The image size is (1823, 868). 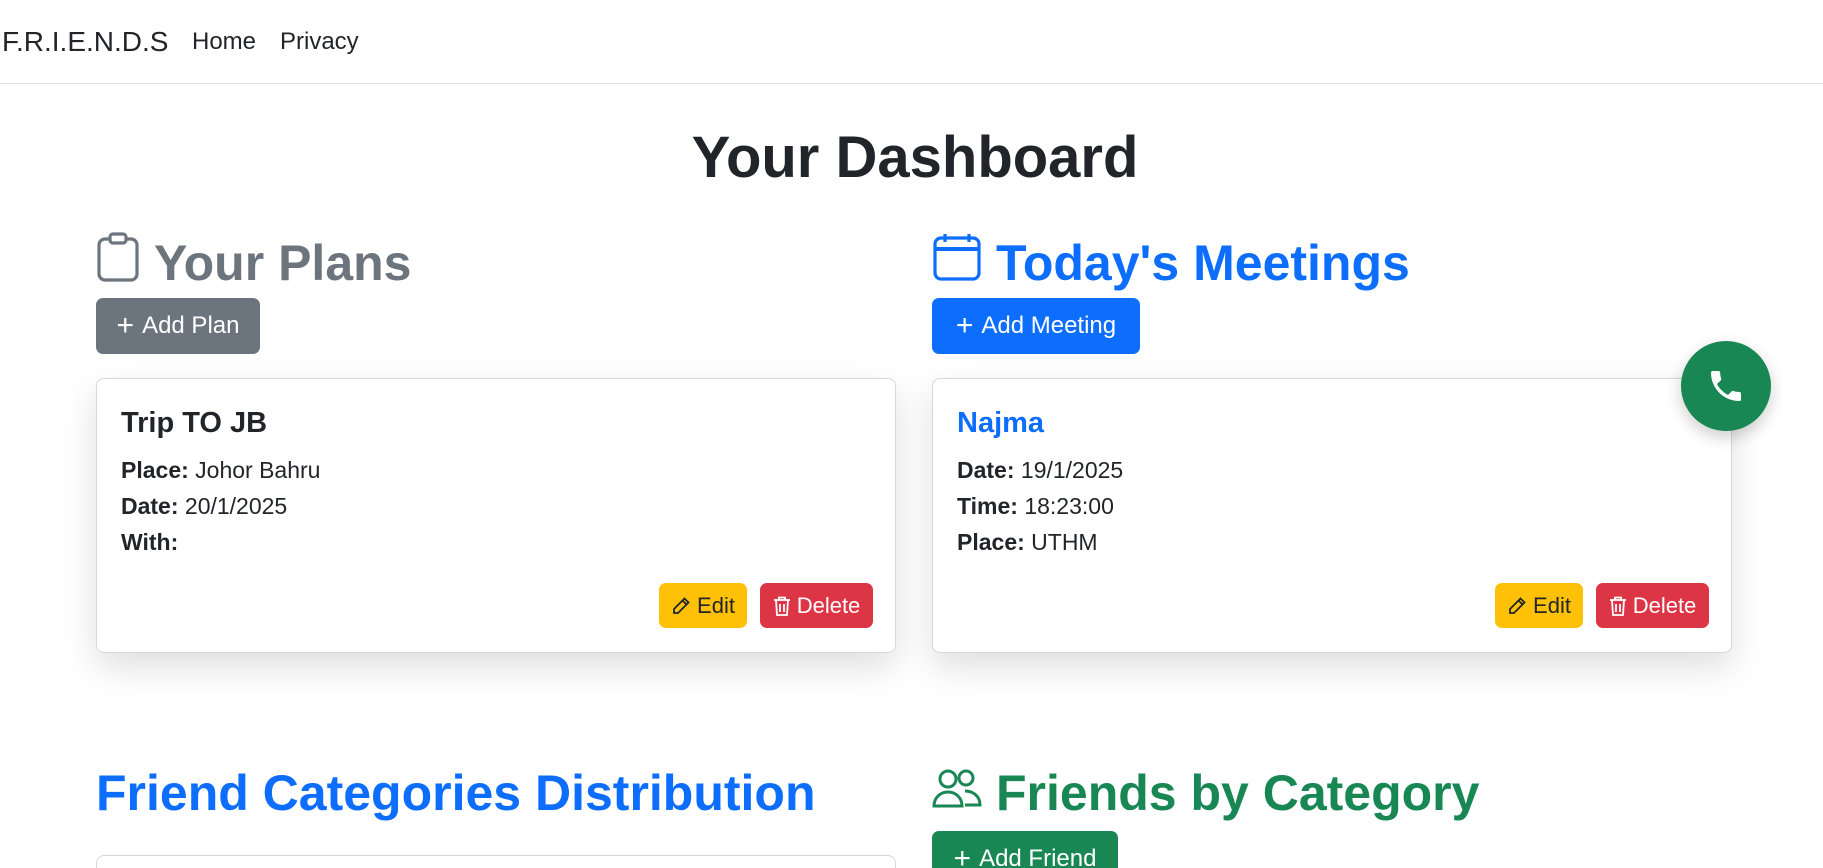 What do you see at coordinates (987, 506) in the screenshot?
I see `meeting-time-label: Time:` at bounding box center [987, 506].